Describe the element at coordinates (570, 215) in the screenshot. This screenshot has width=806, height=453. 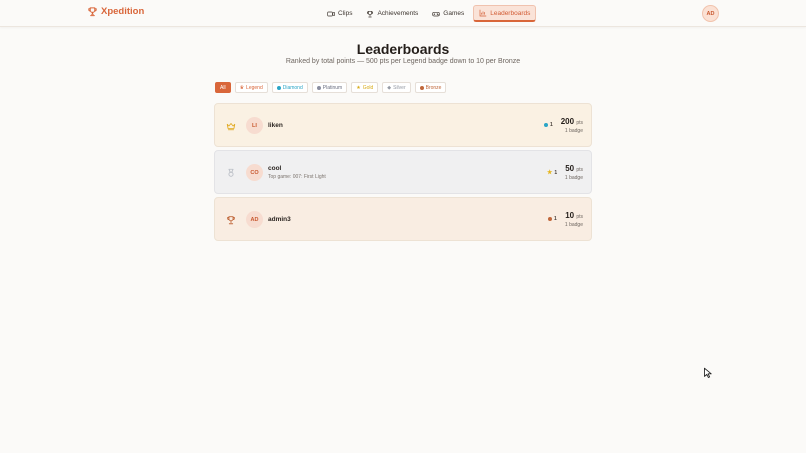
I see `points-value: 10` at that location.